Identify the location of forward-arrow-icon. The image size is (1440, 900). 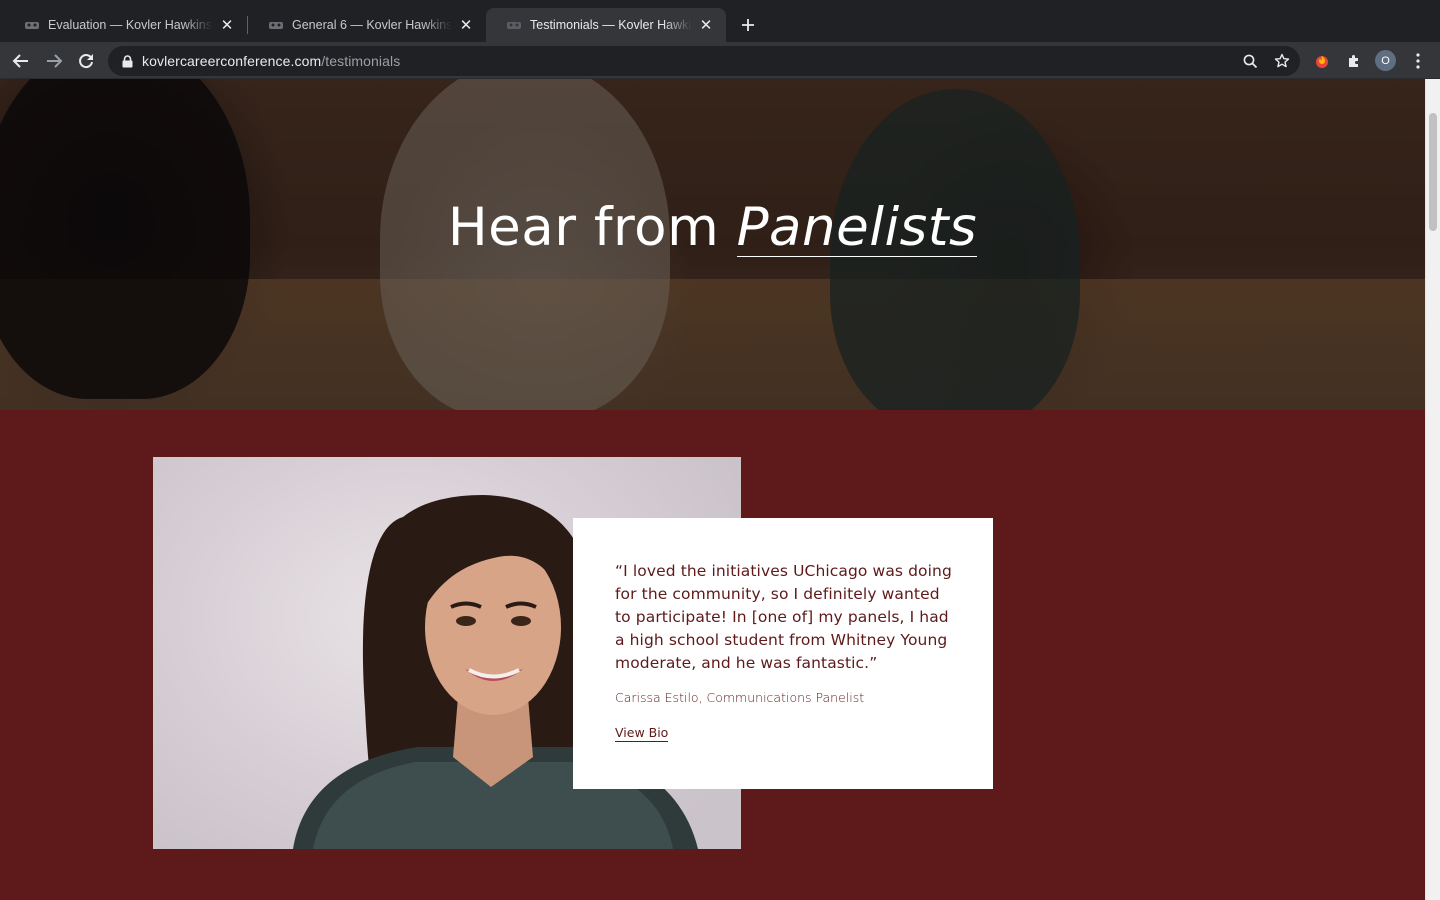
(54, 61).